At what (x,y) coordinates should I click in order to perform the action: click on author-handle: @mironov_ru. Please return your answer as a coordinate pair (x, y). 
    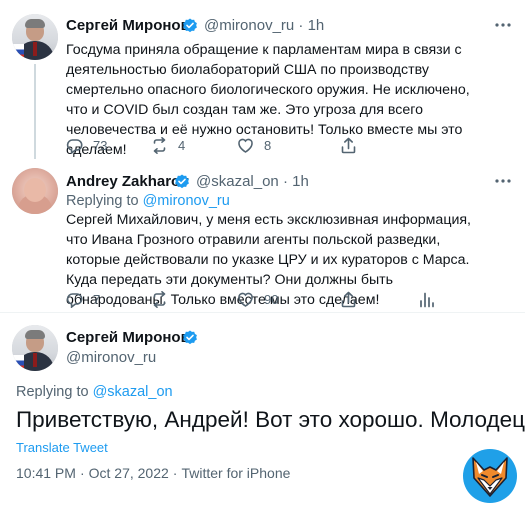
    Looking at the image, I should click on (111, 357).